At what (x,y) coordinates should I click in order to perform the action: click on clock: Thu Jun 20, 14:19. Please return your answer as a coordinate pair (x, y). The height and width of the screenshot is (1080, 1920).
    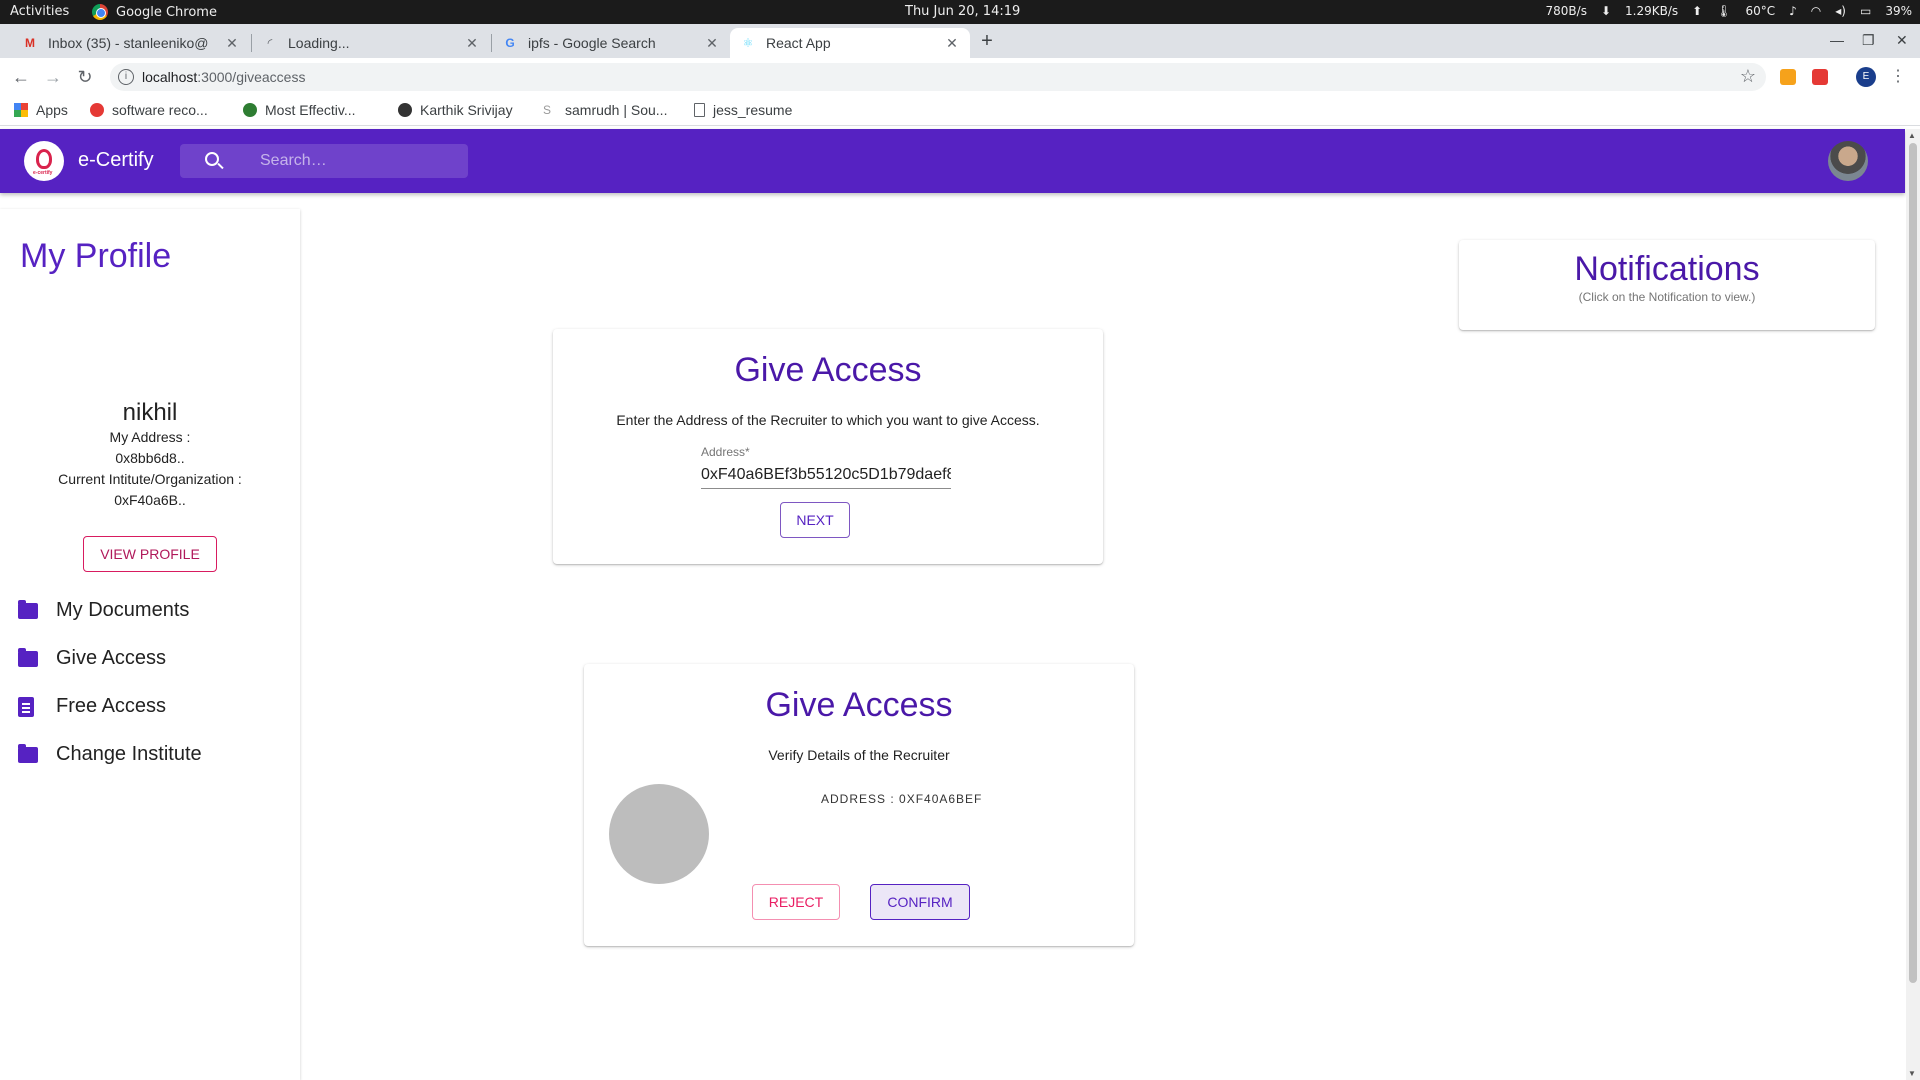
    Looking at the image, I should click on (962, 11).